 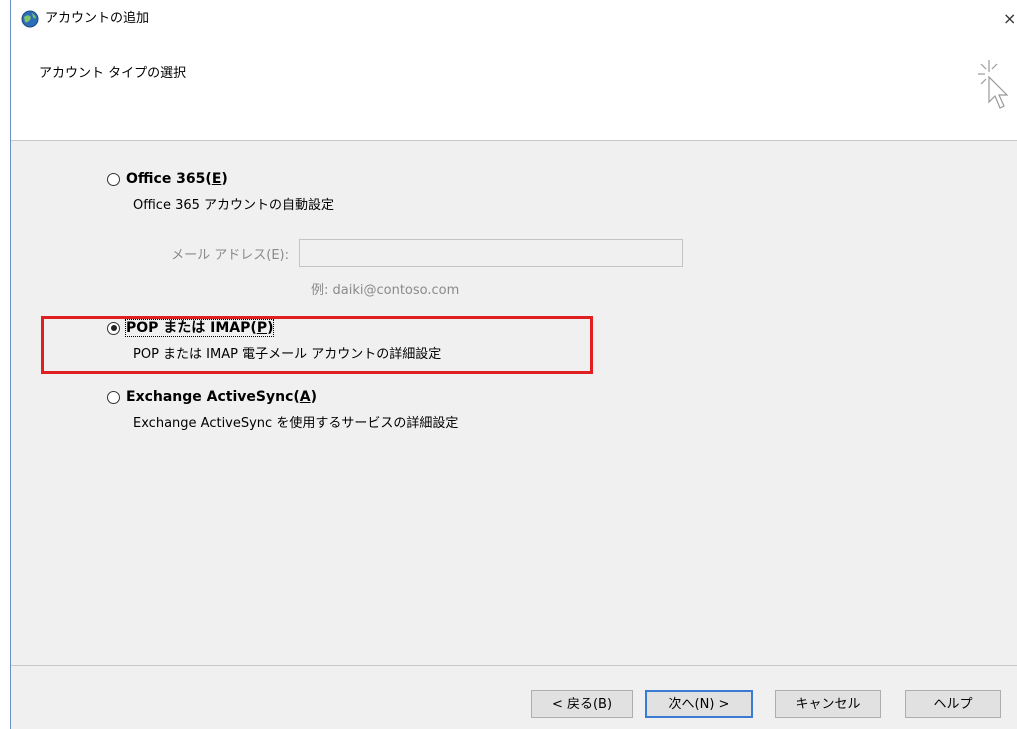 What do you see at coordinates (230, 255) in the screenshot?
I see `email-label: メール アドレス(E):` at bounding box center [230, 255].